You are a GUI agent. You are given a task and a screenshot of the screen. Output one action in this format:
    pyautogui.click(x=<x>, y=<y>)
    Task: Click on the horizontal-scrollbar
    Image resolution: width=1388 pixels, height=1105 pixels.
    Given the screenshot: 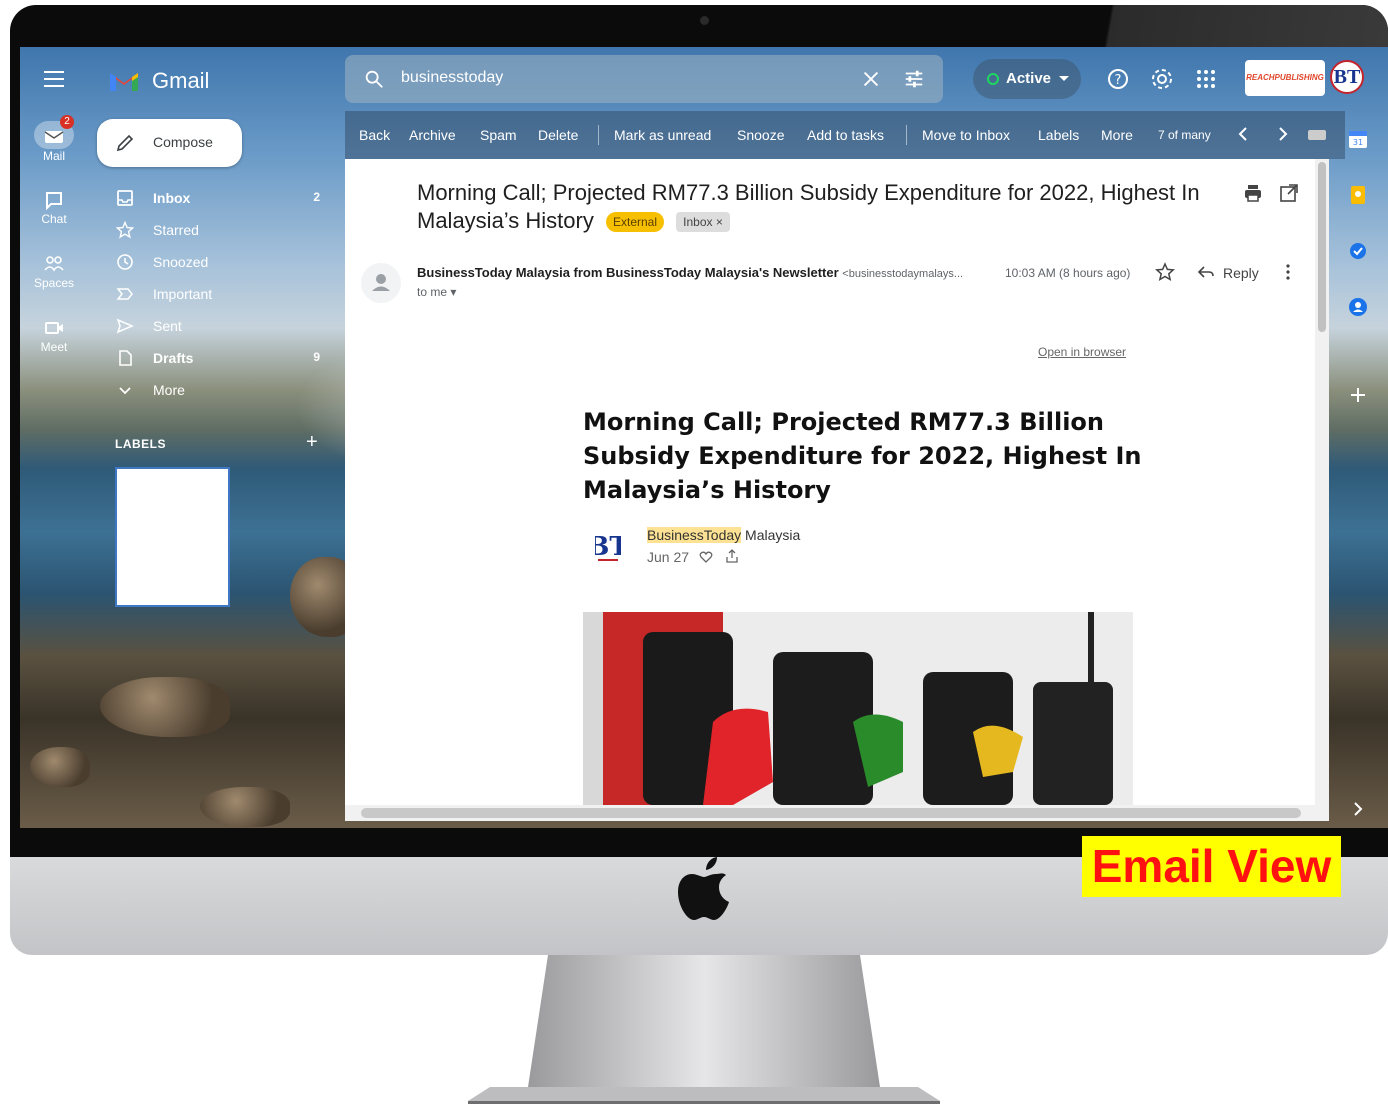 What is the action you would take?
    pyautogui.click(x=837, y=813)
    